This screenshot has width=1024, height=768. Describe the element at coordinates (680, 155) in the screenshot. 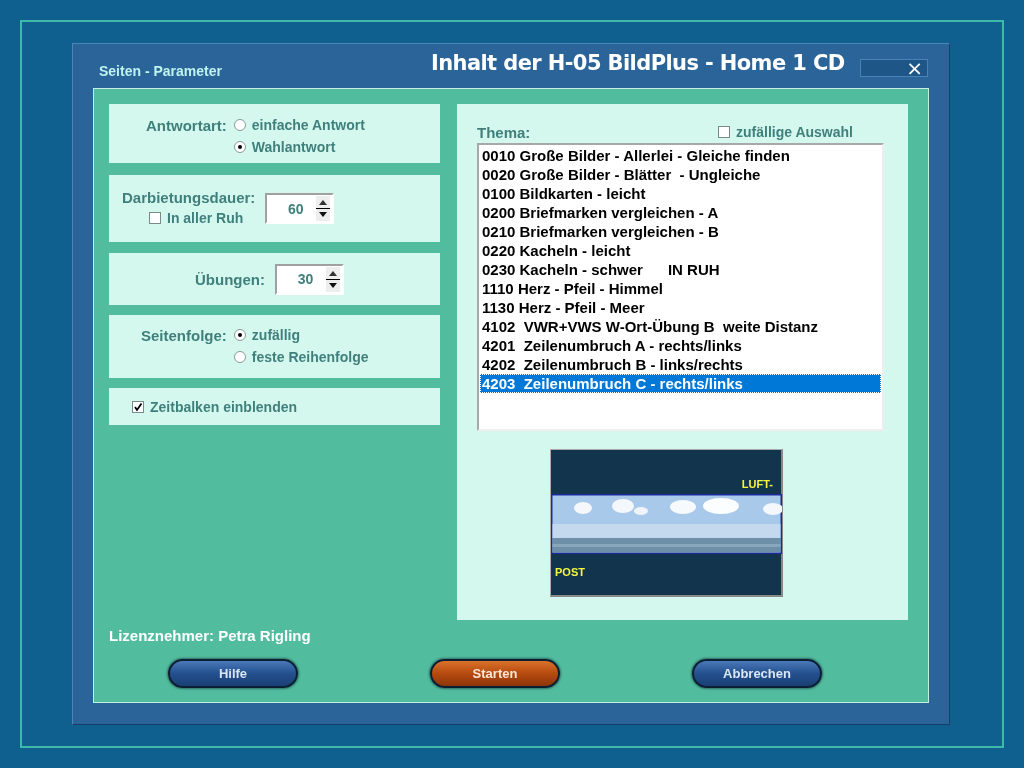

I see `list-item: 0010 Große Bilder - Allerlei - Gleiche finden` at that location.